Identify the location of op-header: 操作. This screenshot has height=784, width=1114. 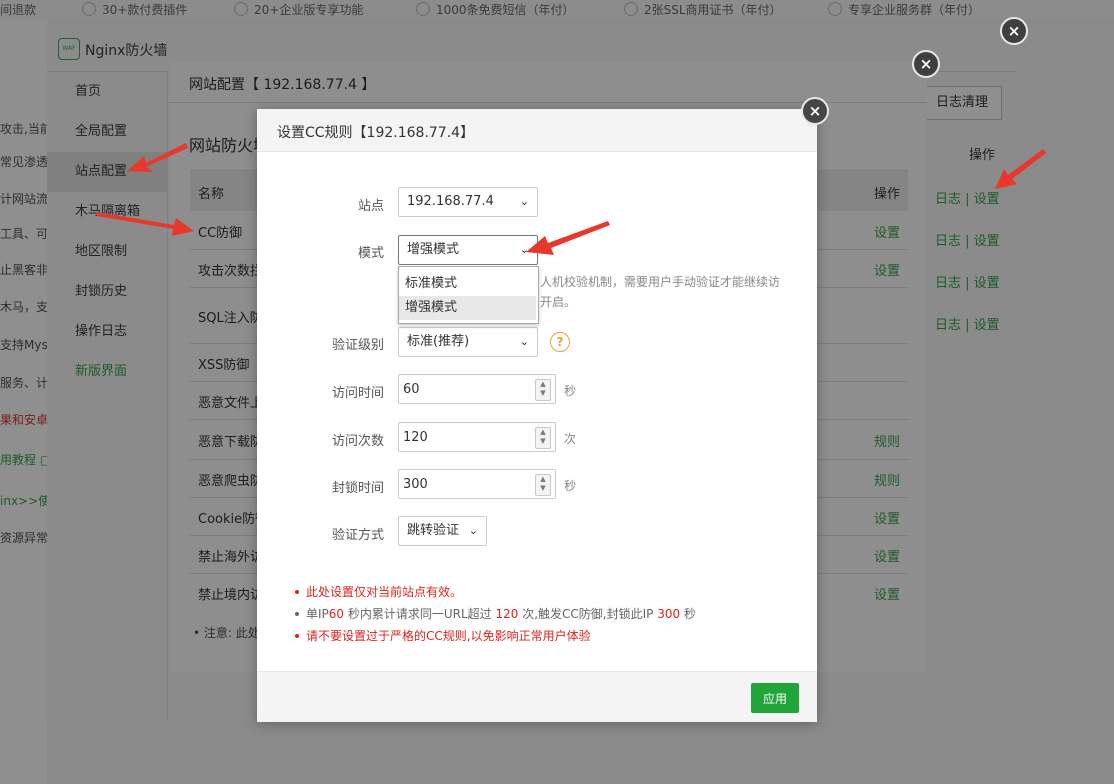
(982, 155).